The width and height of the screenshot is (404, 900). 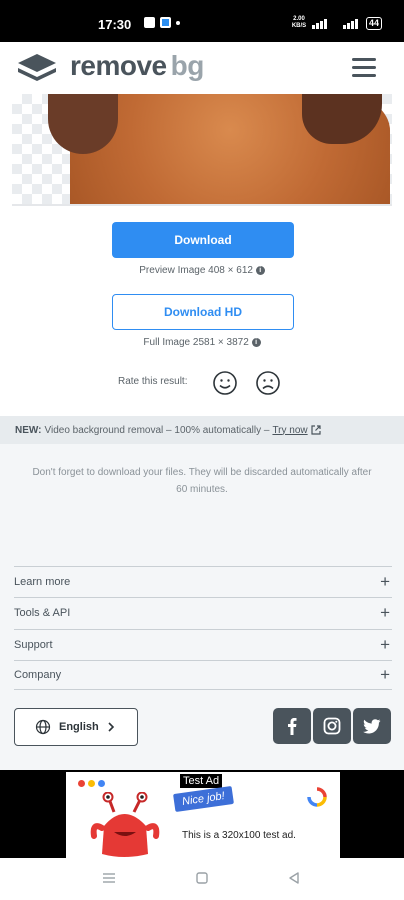 I want to click on ad-choices-icon, so click(x=317, y=797).